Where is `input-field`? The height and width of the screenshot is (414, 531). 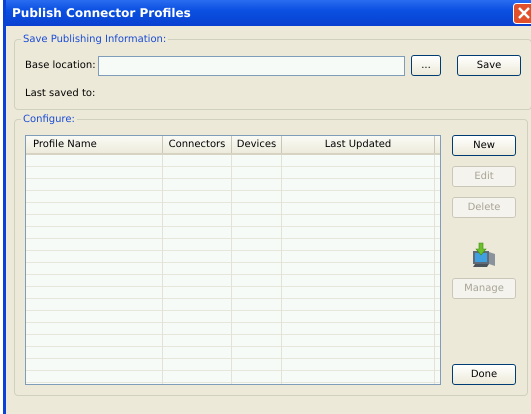 input-field is located at coordinates (251, 66).